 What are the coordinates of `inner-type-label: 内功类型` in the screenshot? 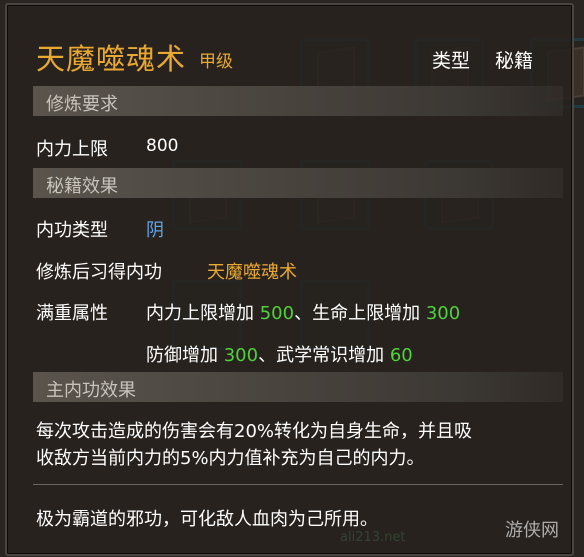 It's located at (72, 230).